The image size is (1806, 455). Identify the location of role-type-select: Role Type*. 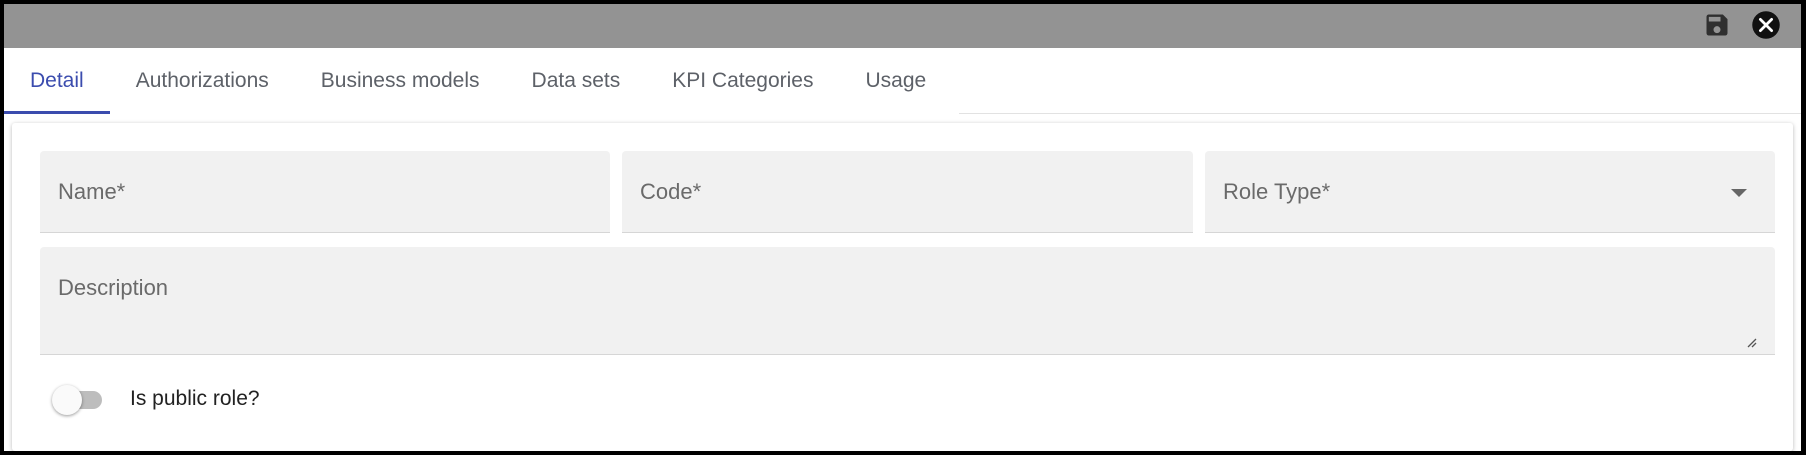
(1490, 192).